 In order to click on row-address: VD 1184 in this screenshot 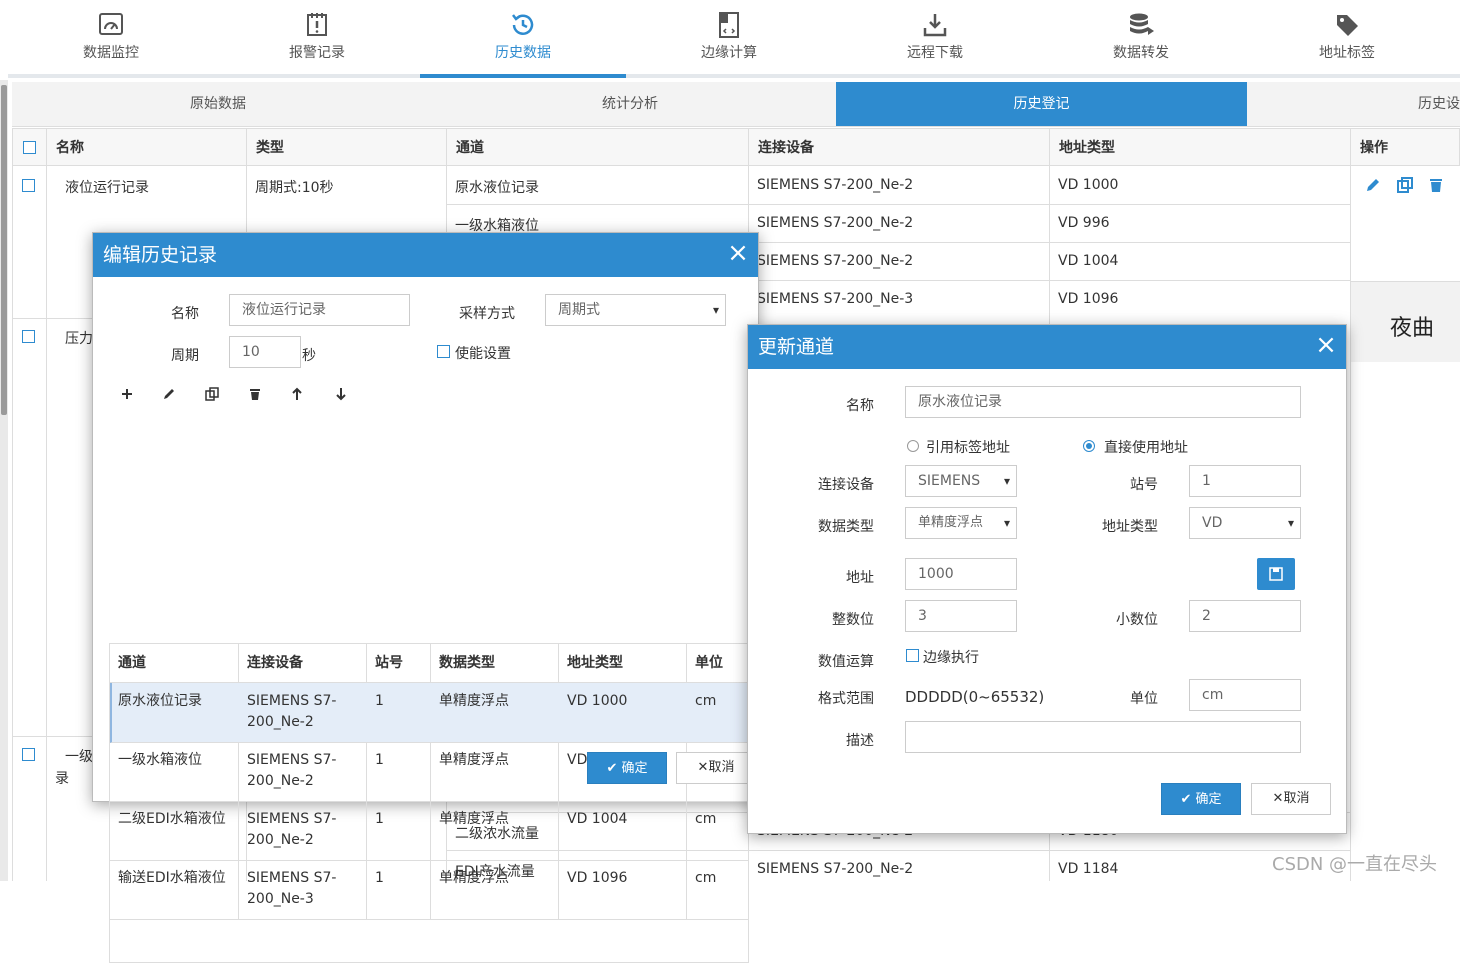, I will do `click(1088, 869)`.